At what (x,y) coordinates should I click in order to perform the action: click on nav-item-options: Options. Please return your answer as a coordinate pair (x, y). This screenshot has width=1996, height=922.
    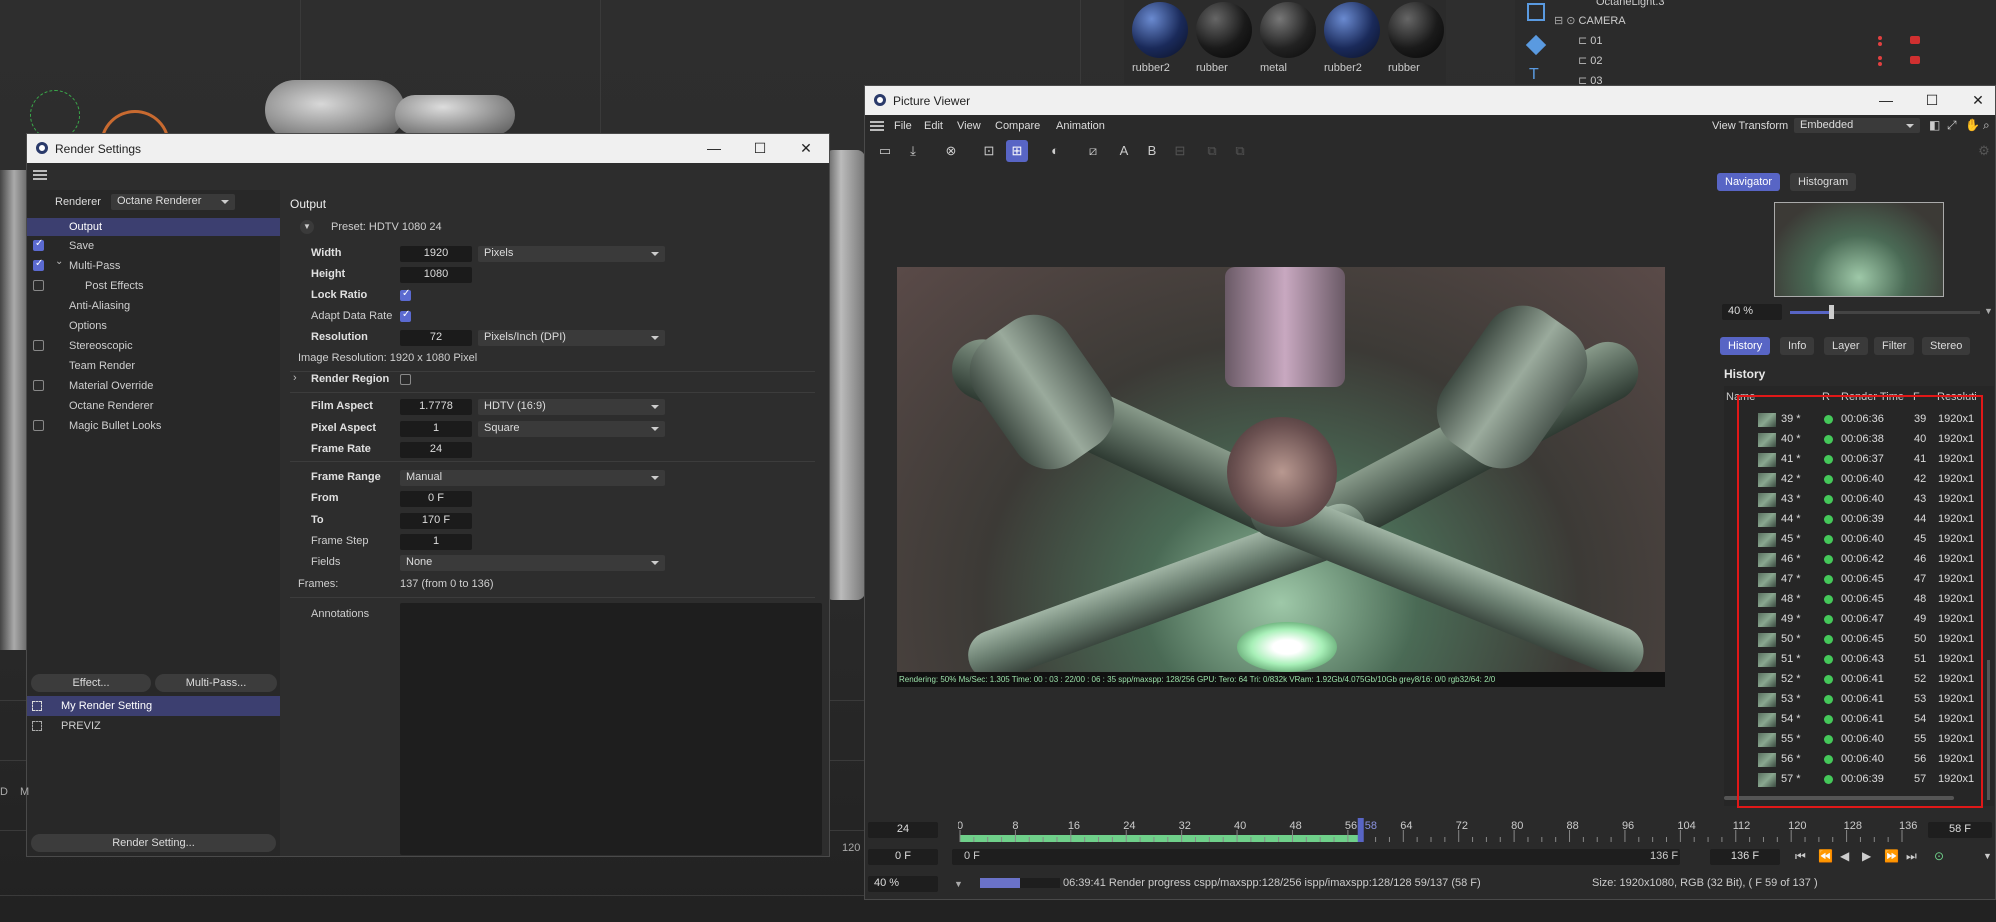
    Looking at the image, I should click on (88, 326).